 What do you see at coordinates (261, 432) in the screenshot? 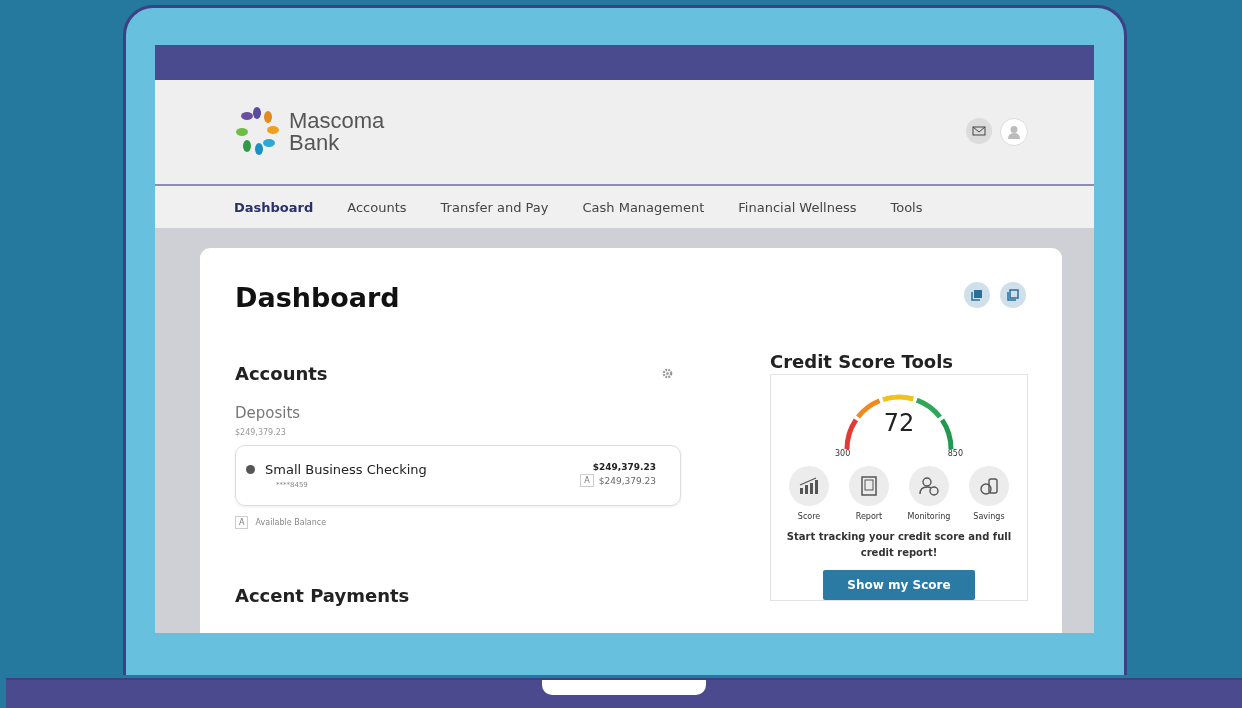
I see `group-total: $249,379.23` at bounding box center [261, 432].